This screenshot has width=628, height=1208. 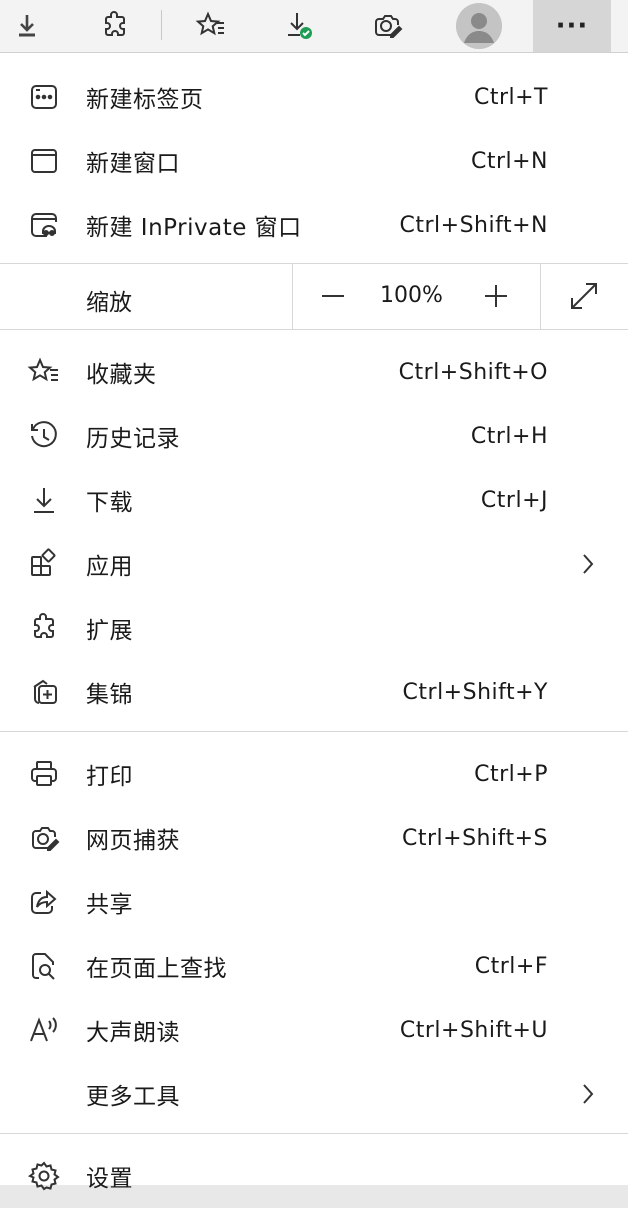 What do you see at coordinates (109, 1179) in the screenshot?
I see `settings-label: 设置` at bounding box center [109, 1179].